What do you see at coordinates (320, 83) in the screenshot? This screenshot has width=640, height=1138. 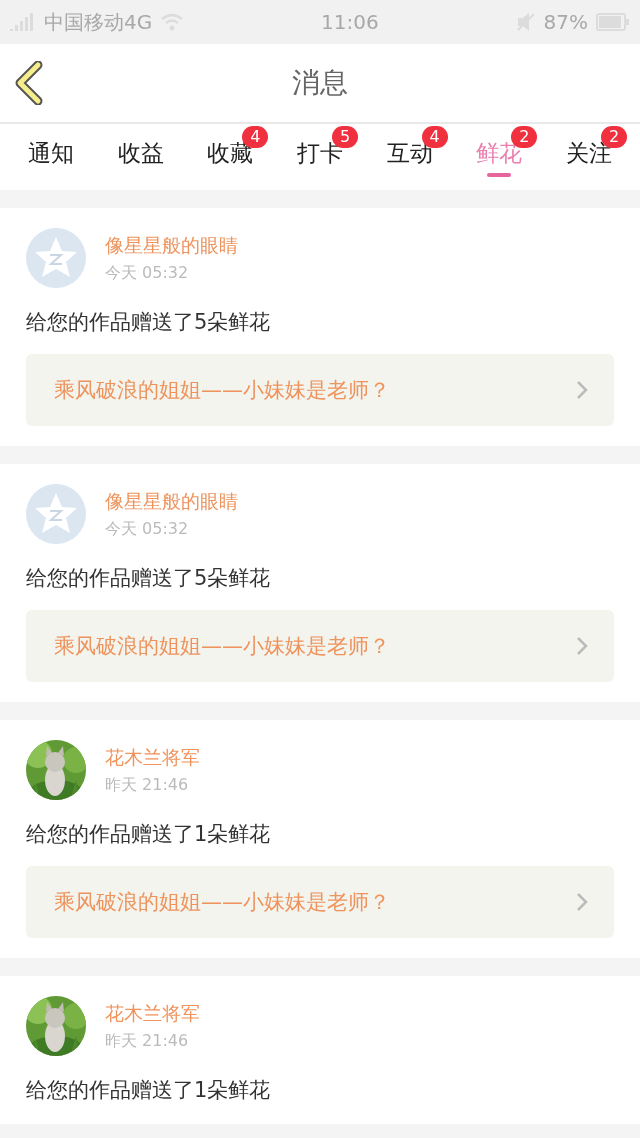 I see `page-title: 消息` at bounding box center [320, 83].